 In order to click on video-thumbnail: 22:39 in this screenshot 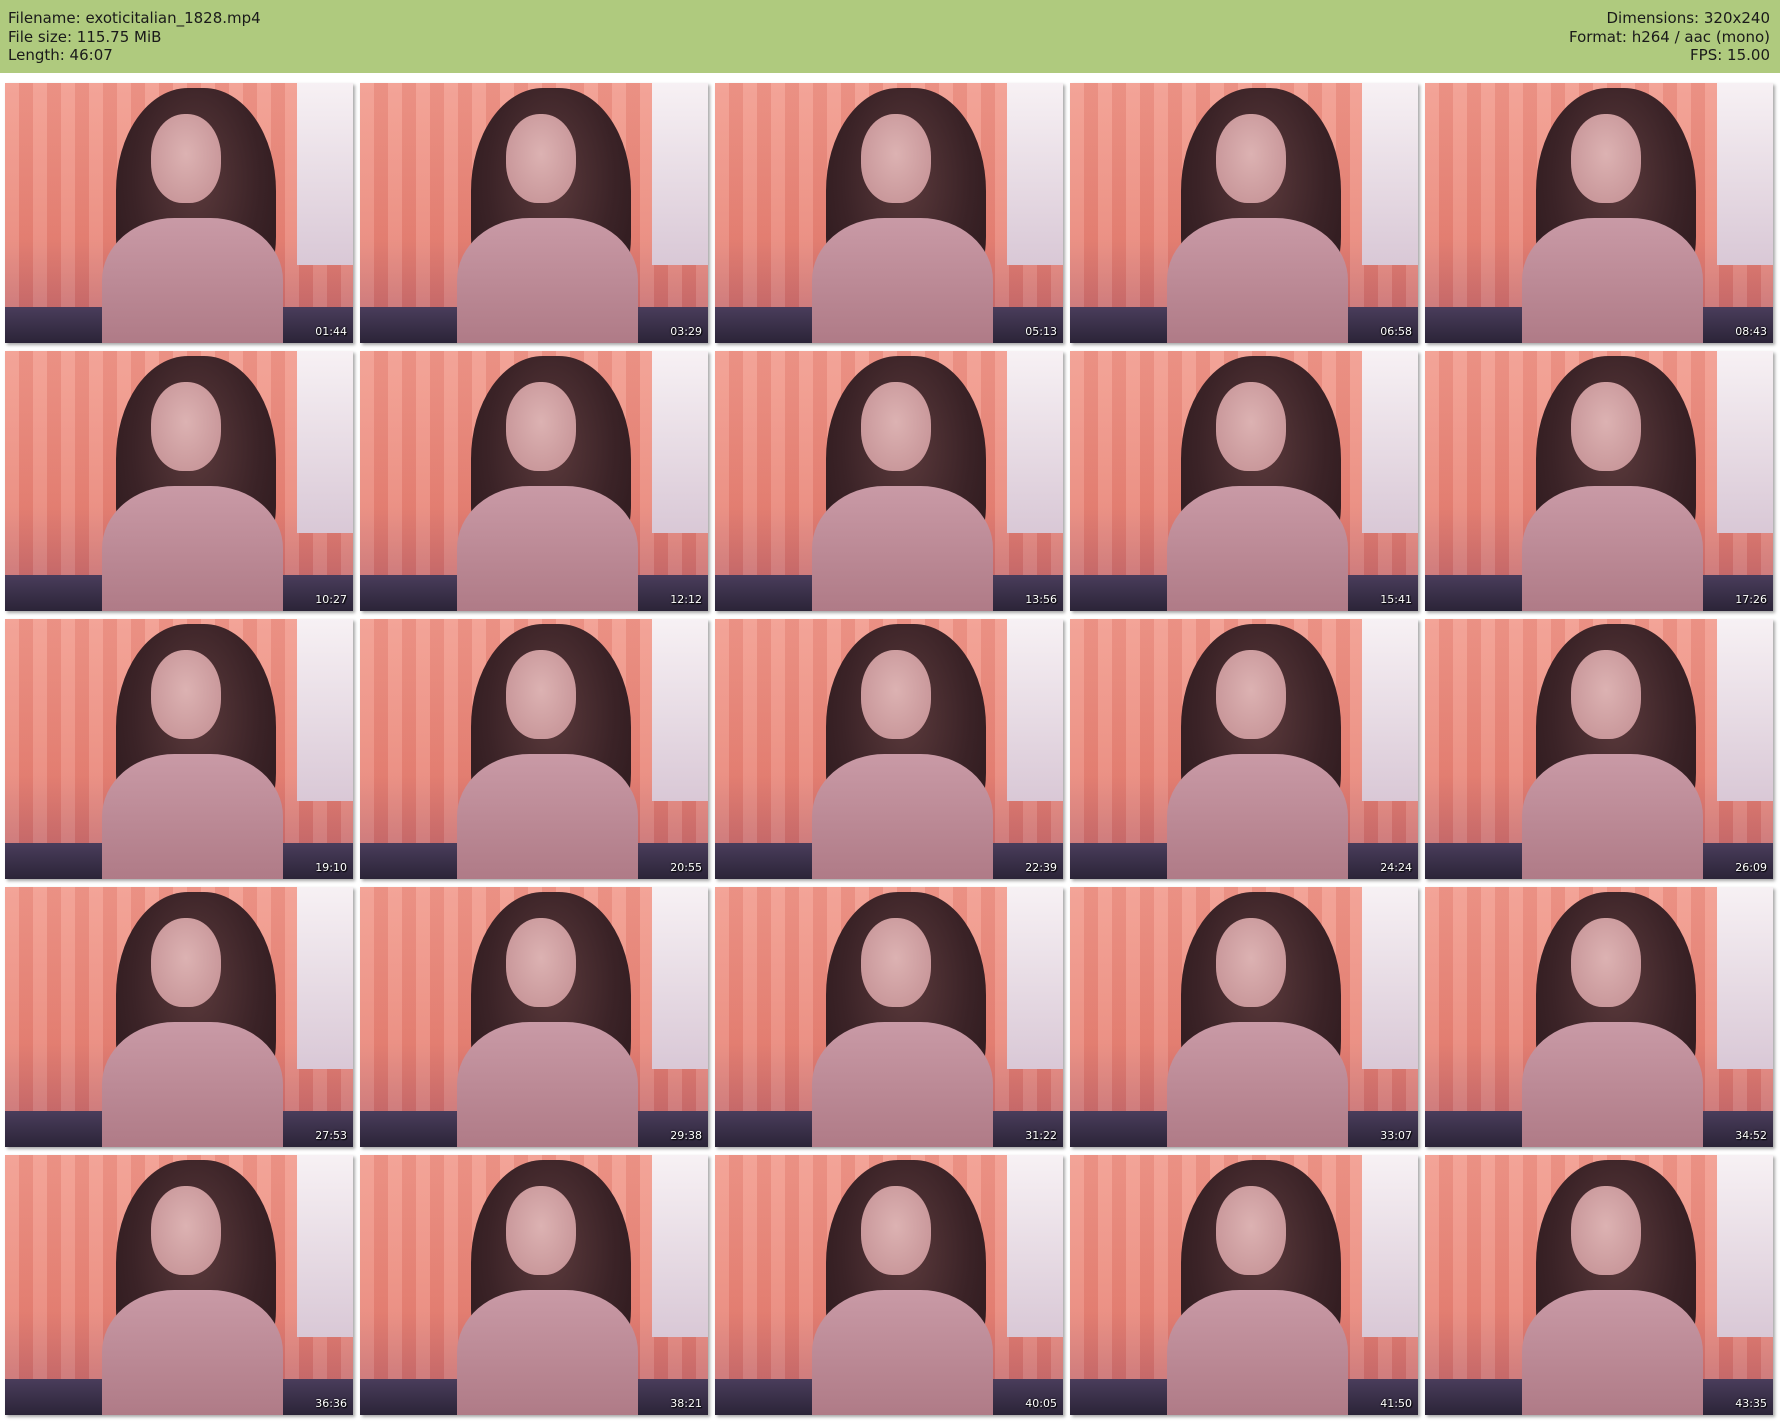, I will do `click(889, 749)`.